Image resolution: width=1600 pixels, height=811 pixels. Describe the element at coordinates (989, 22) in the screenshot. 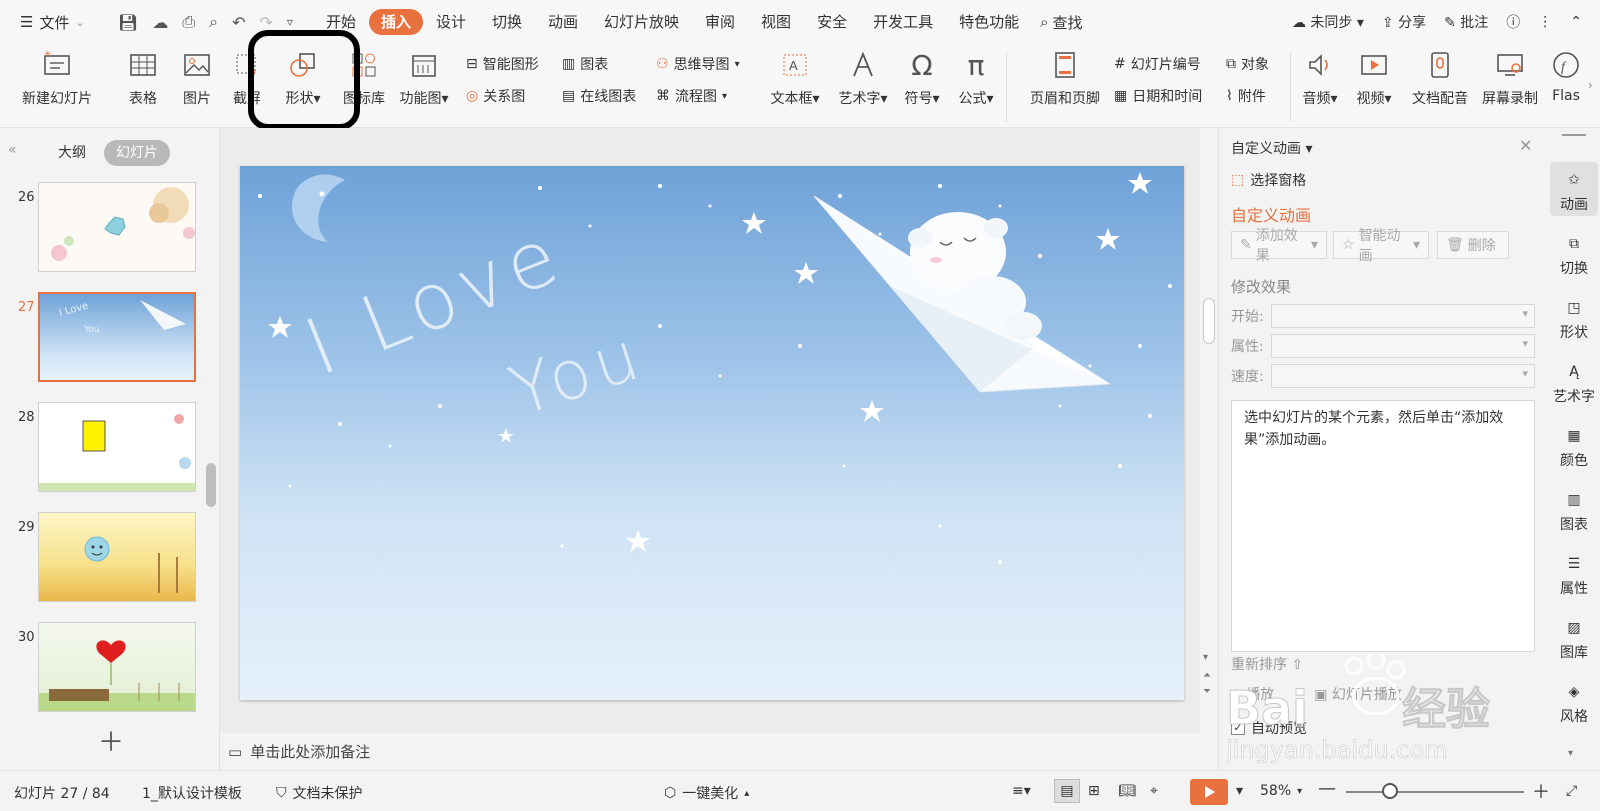

I see `tab-features: 特色功能` at that location.